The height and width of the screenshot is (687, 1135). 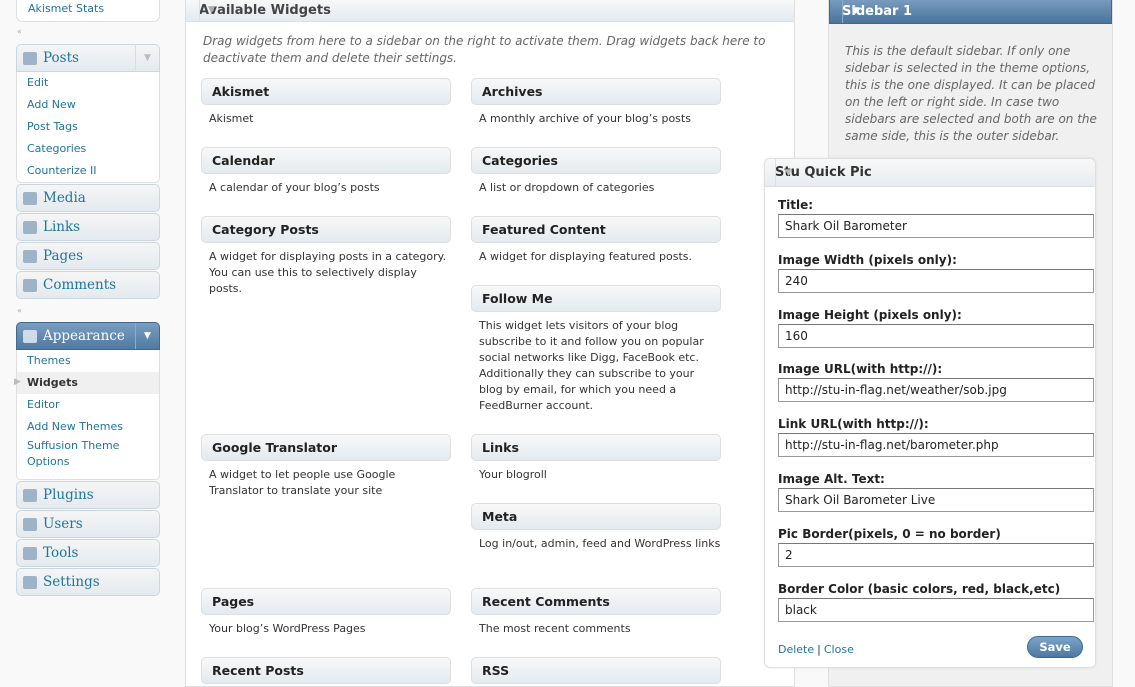 I want to click on submenu-counterize: Counterize II, so click(x=88, y=171).